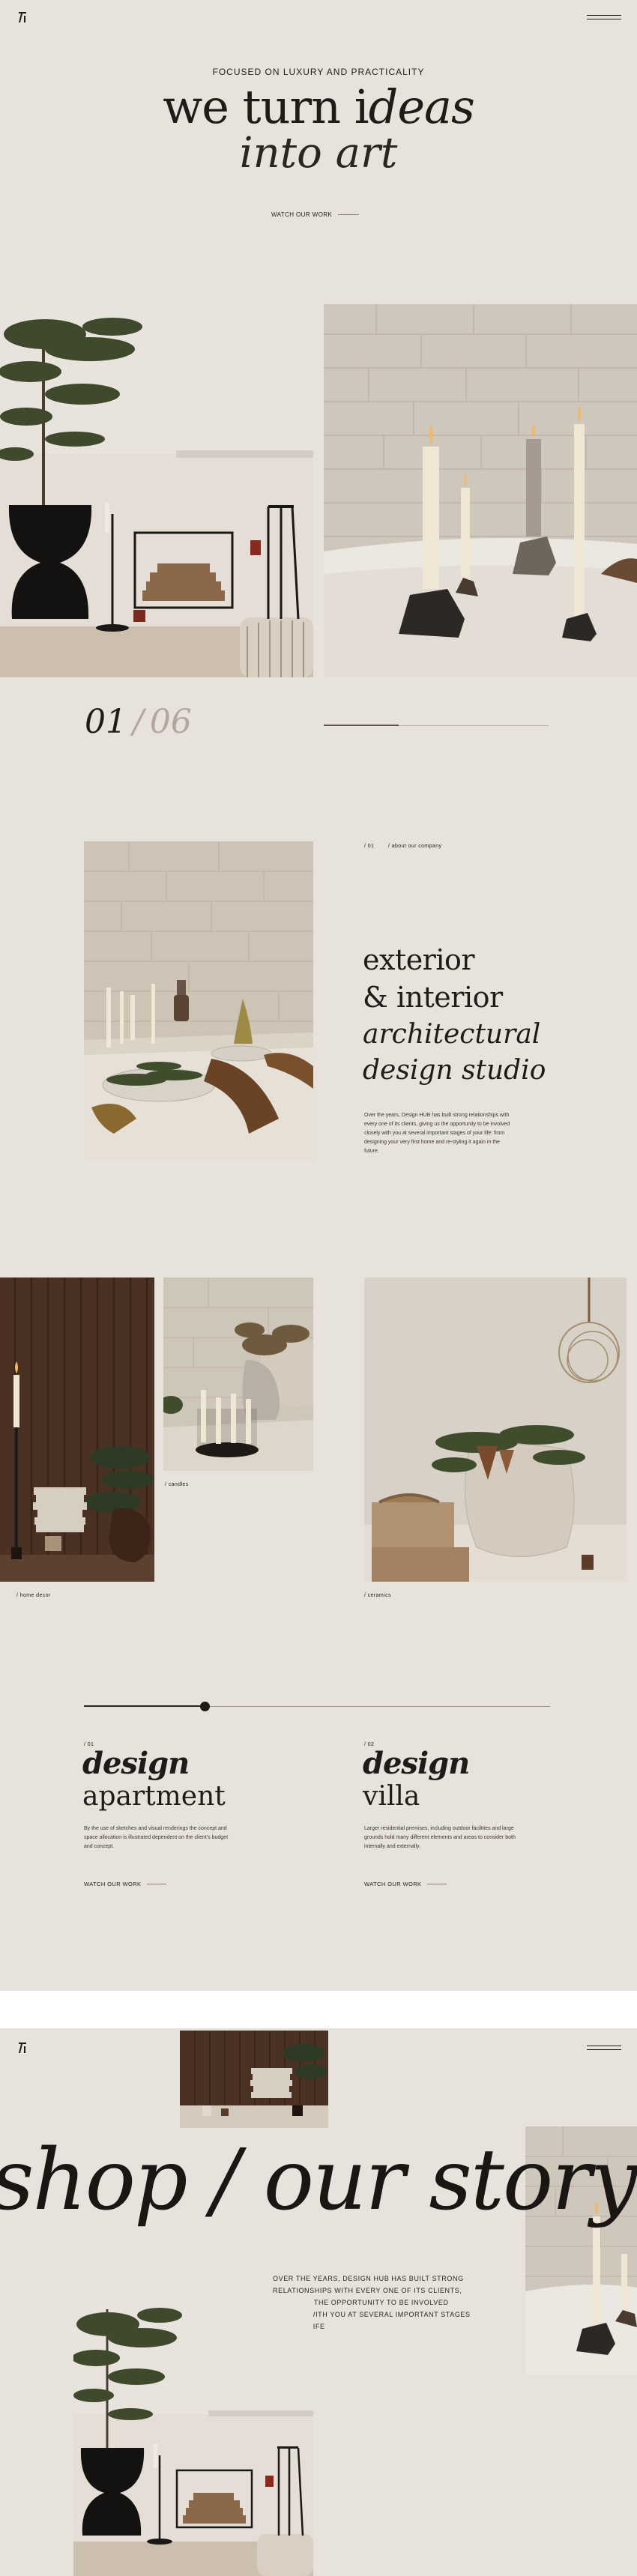 Image resolution: width=637 pixels, height=2576 pixels. Describe the element at coordinates (205, 1706) in the screenshot. I see `slider-handle` at that location.